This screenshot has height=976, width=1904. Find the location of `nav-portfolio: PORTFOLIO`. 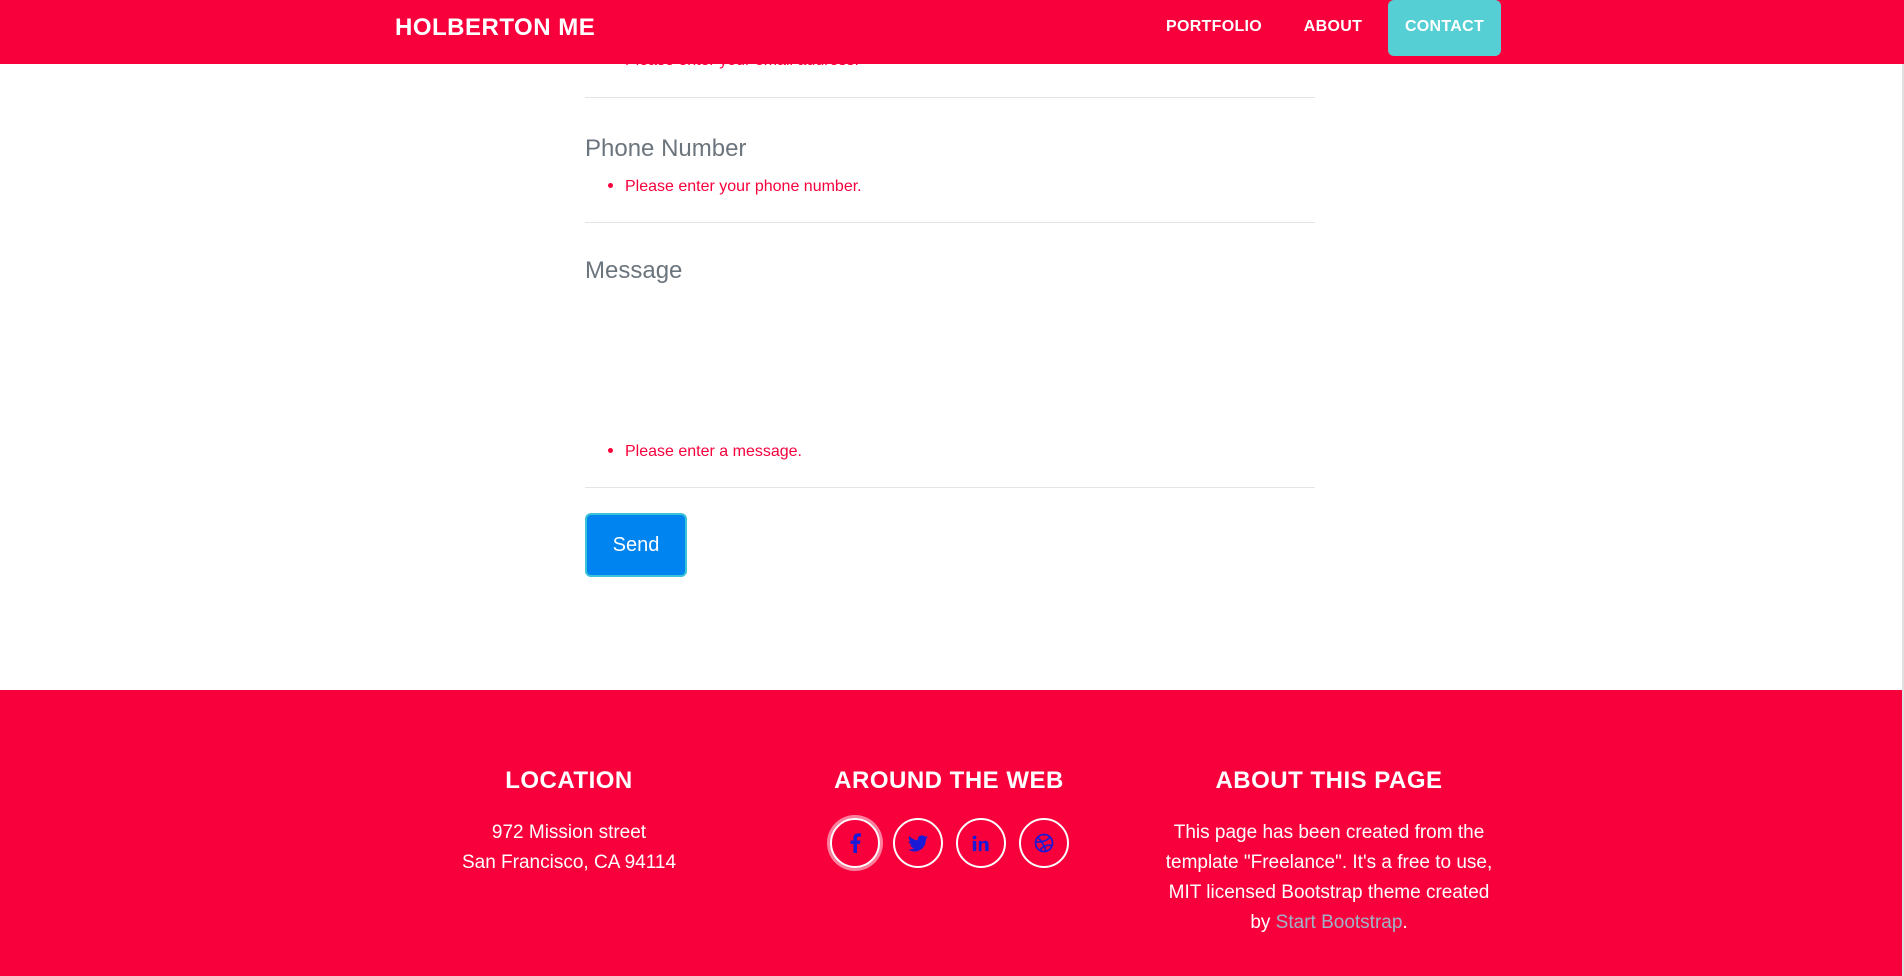

nav-portfolio: PORTFOLIO is located at coordinates (1214, 32).